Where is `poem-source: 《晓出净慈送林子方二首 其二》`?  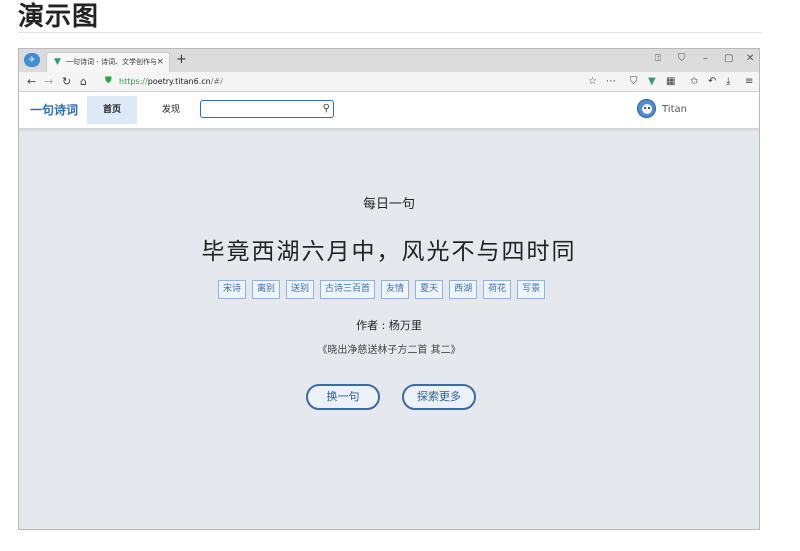 poem-source: 《晓出净慈送林子方二首 其二》 is located at coordinates (389, 351).